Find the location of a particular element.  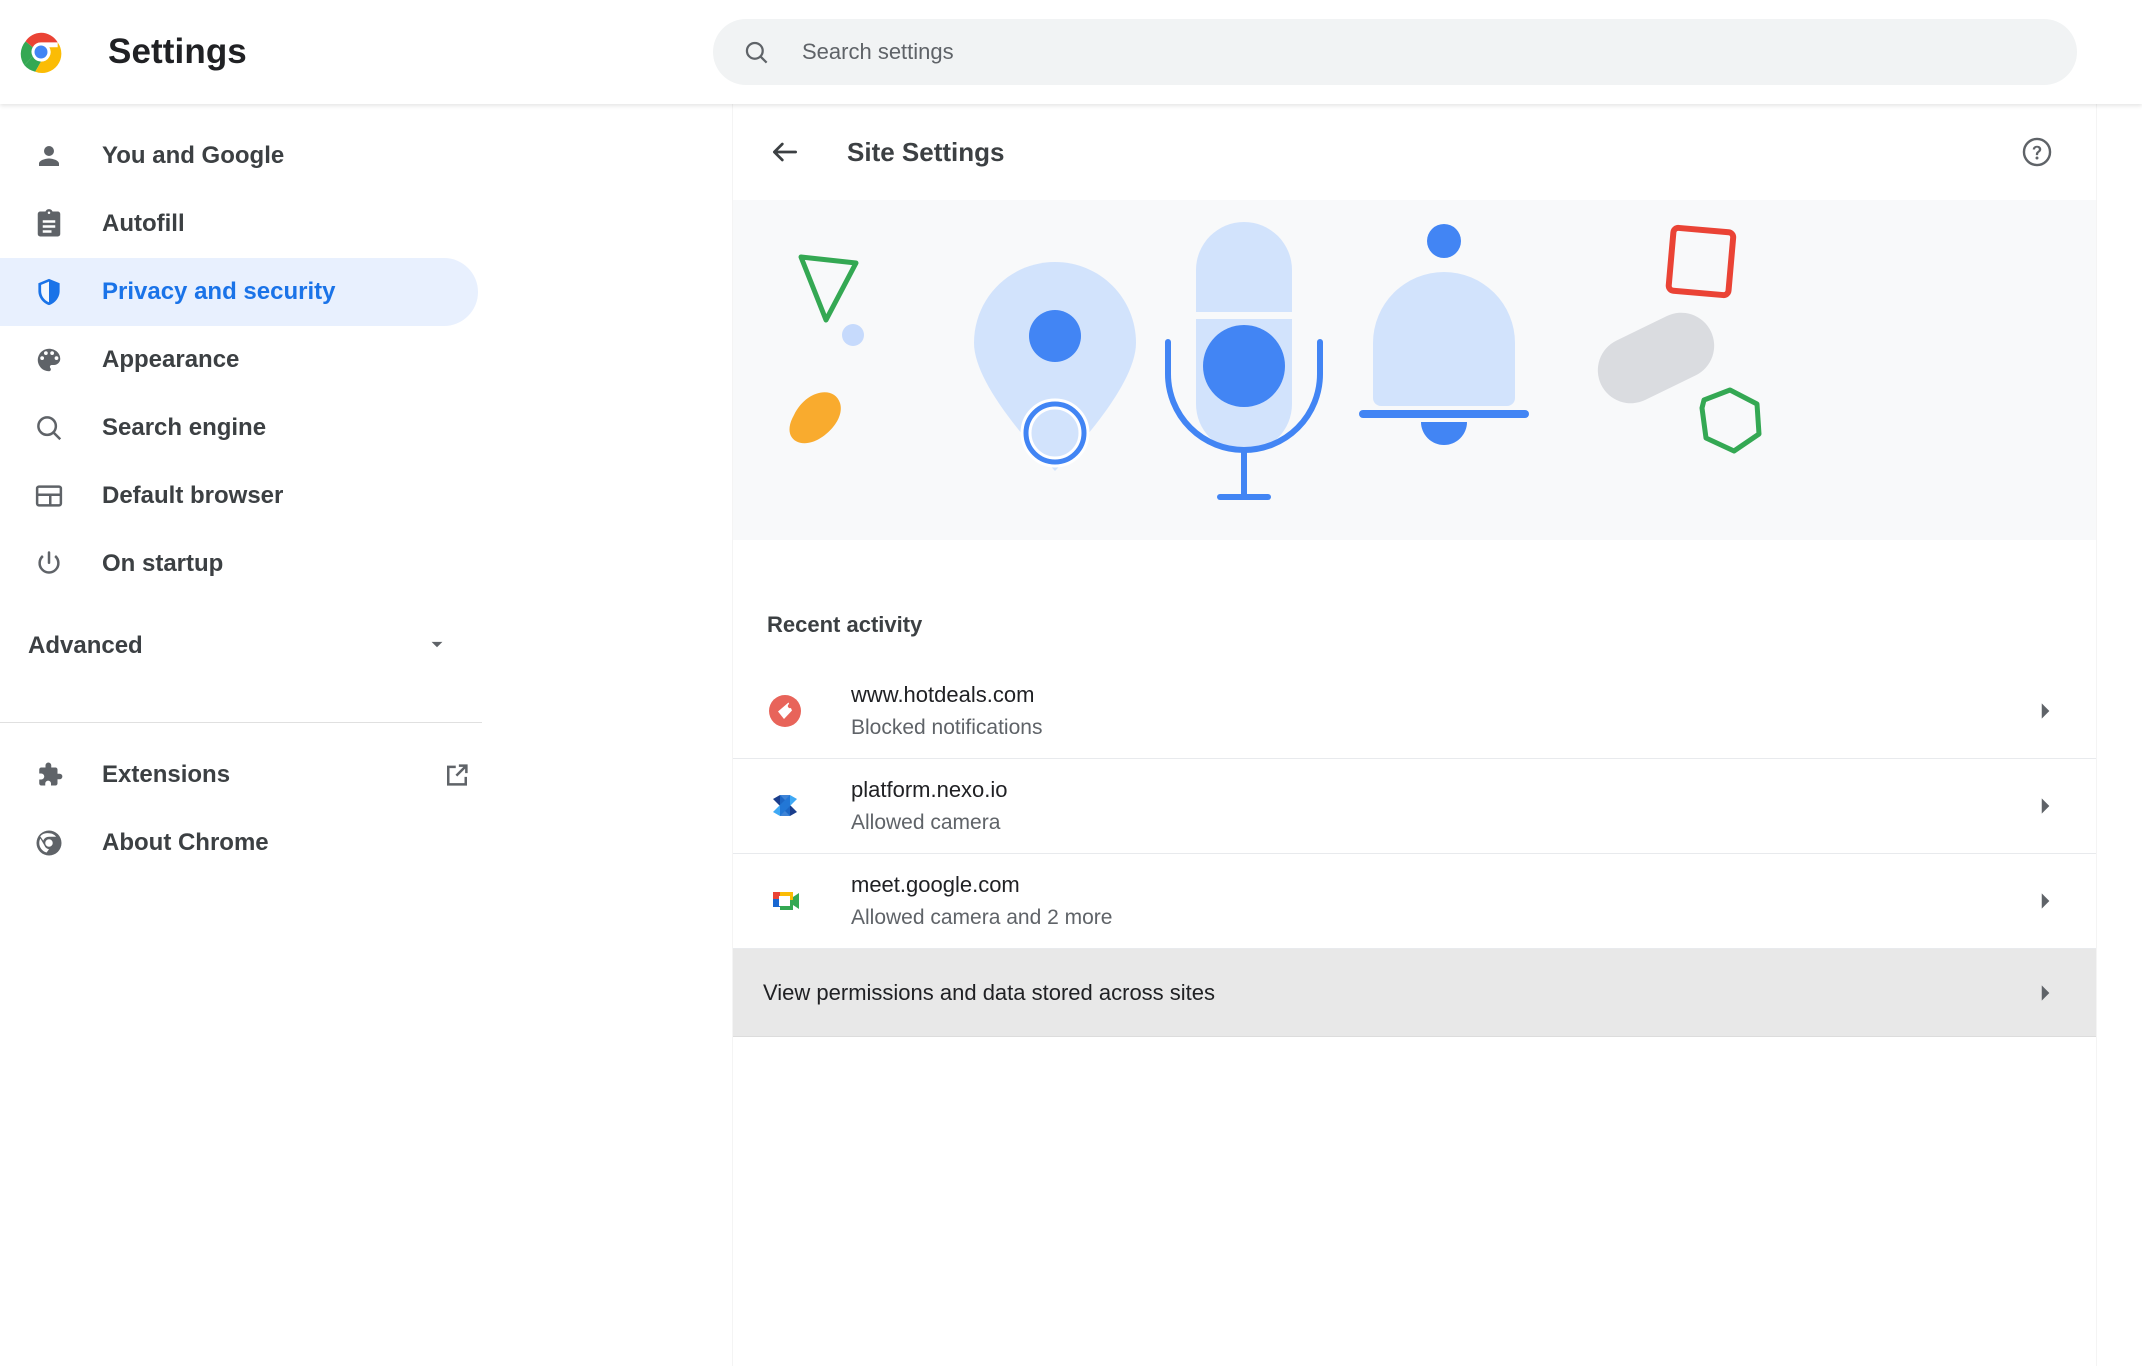

sidebar-item-extensions: Extensions is located at coordinates (280, 775).